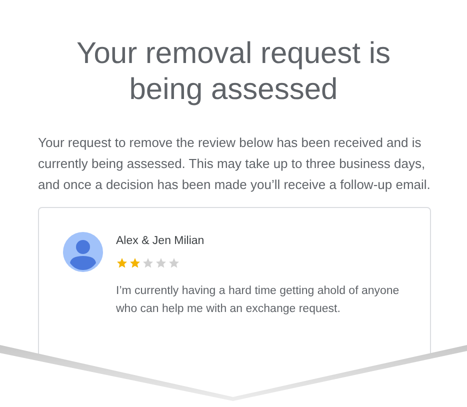  What do you see at coordinates (258, 300) in the screenshot?
I see `review-text: I’m currently having a hard time getting ahold of anyone who can help me with an exchange request.` at bounding box center [258, 300].